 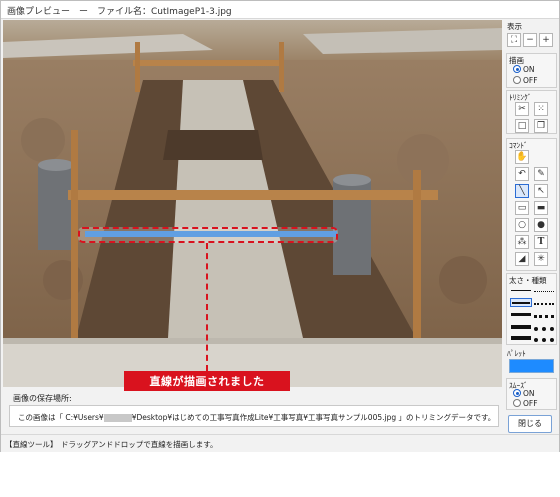 I want to click on eraser-icon: ◢, so click(x=522, y=259).